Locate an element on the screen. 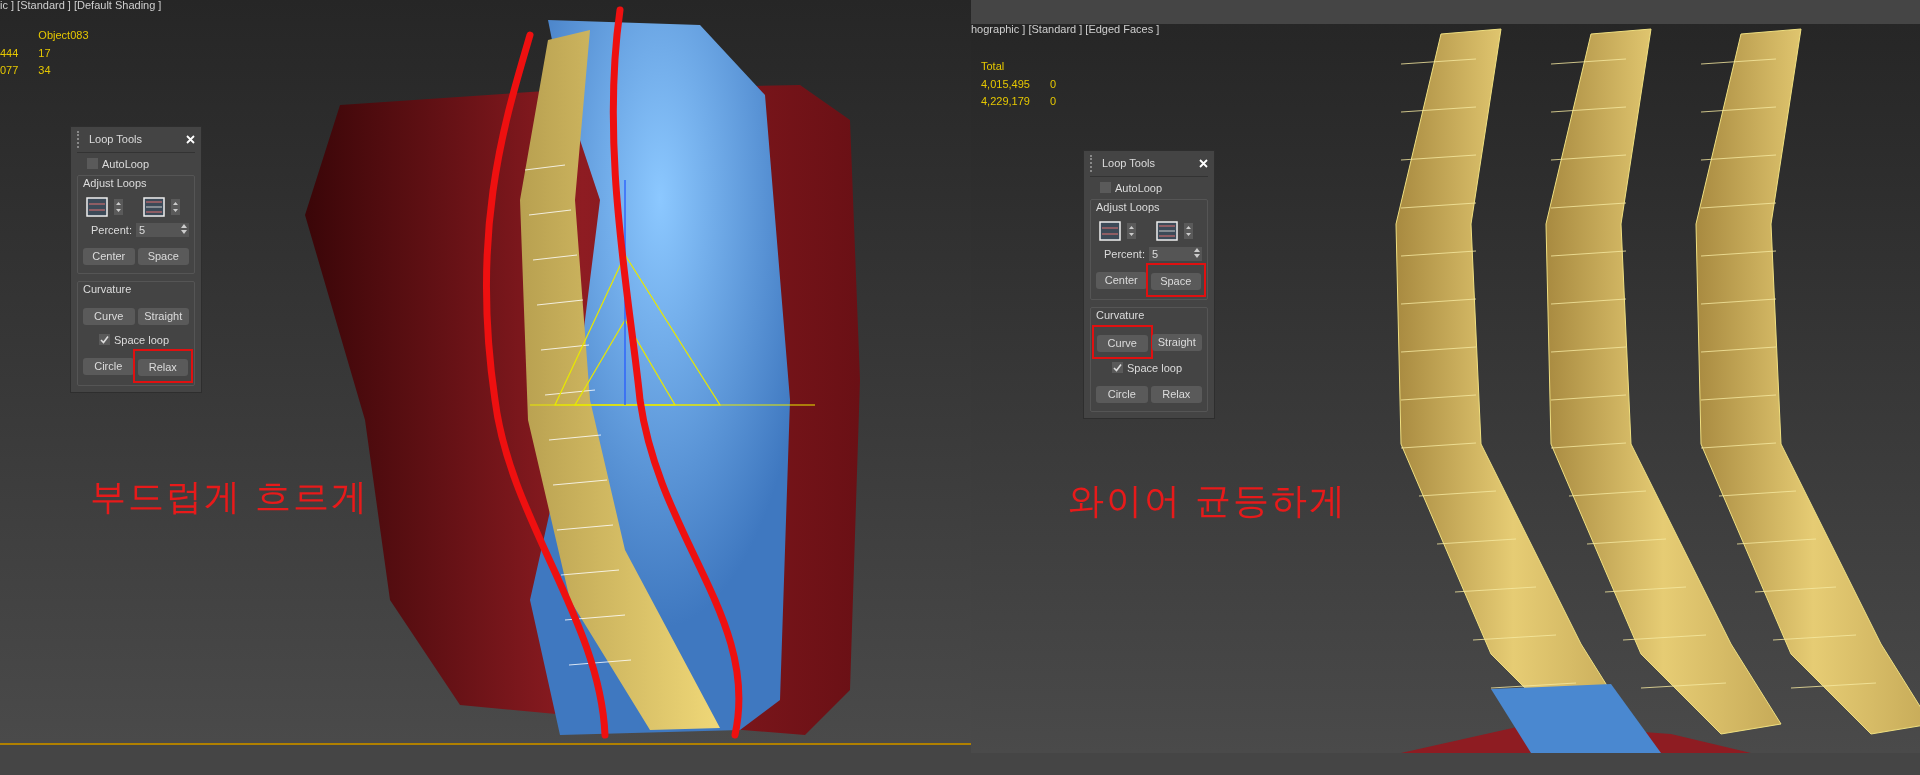  annotation-text: 부드럽게 흐르게 is located at coordinates (230, 497).